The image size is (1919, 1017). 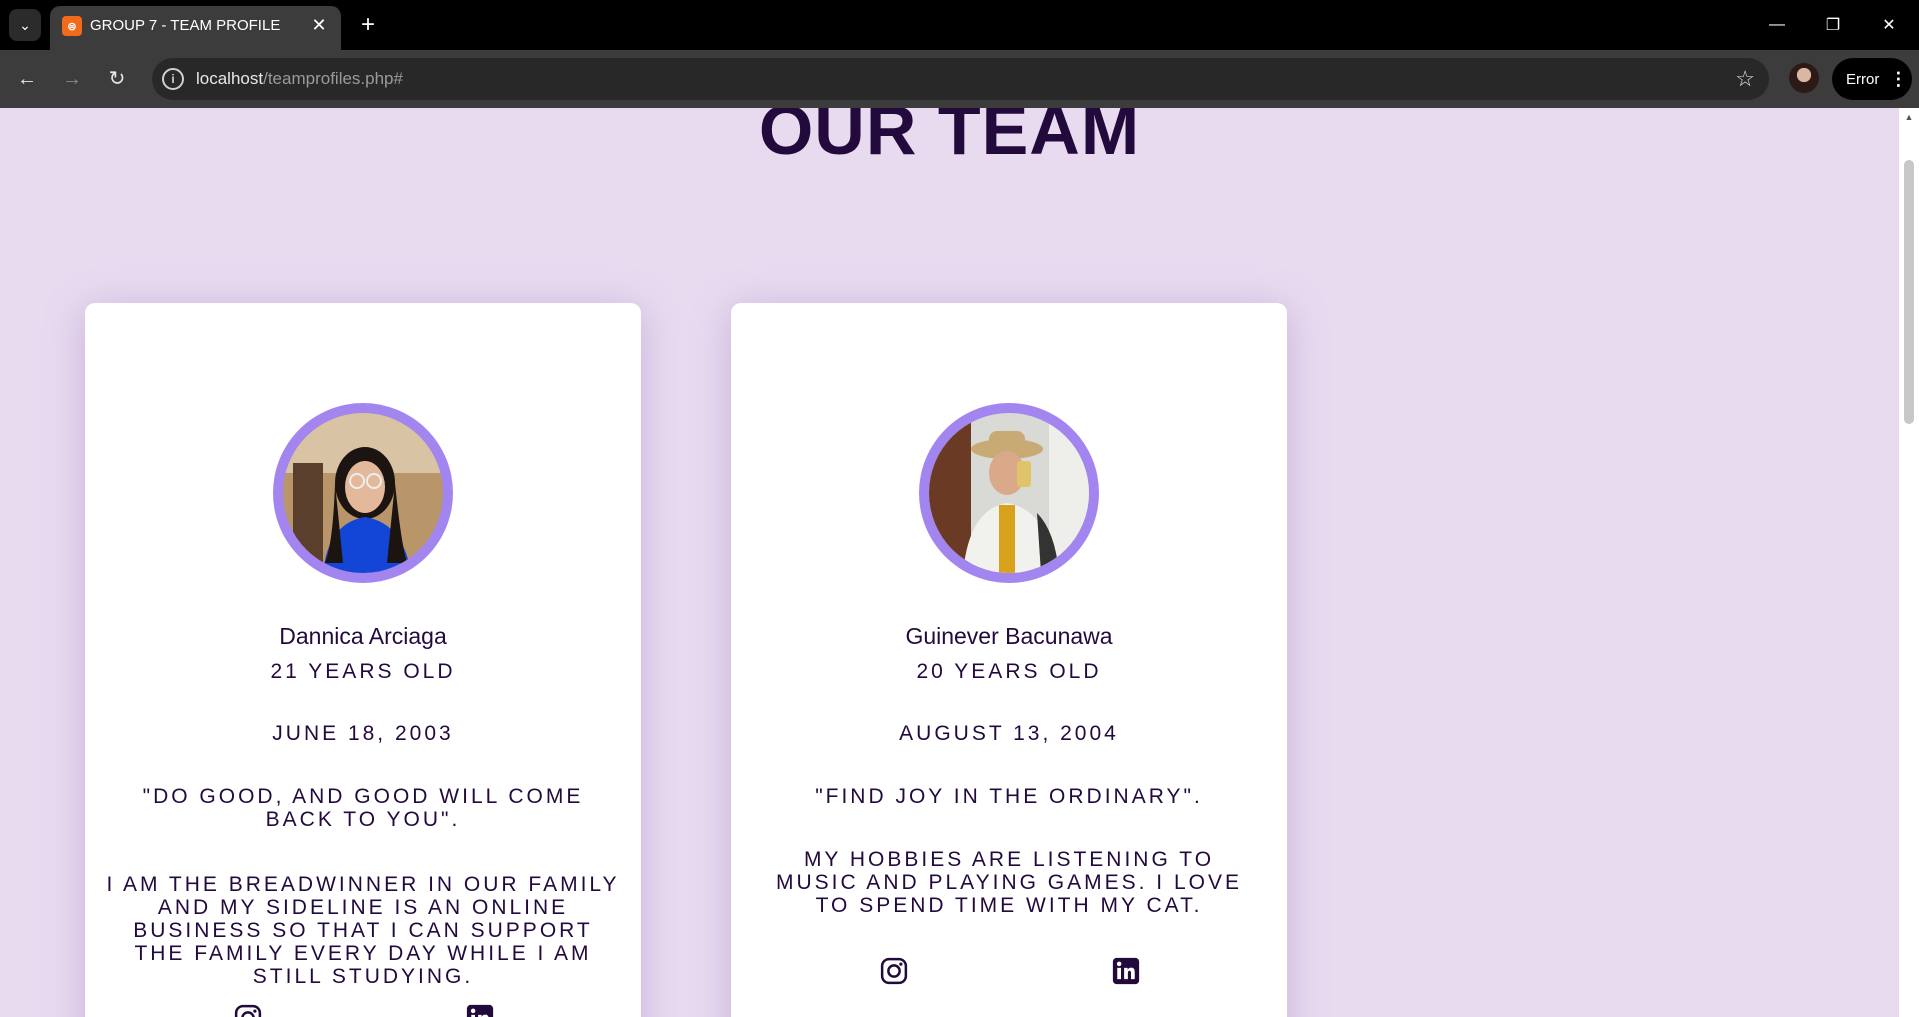 What do you see at coordinates (230, 78) in the screenshot?
I see `url-host: localhost` at bounding box center [230, 78].